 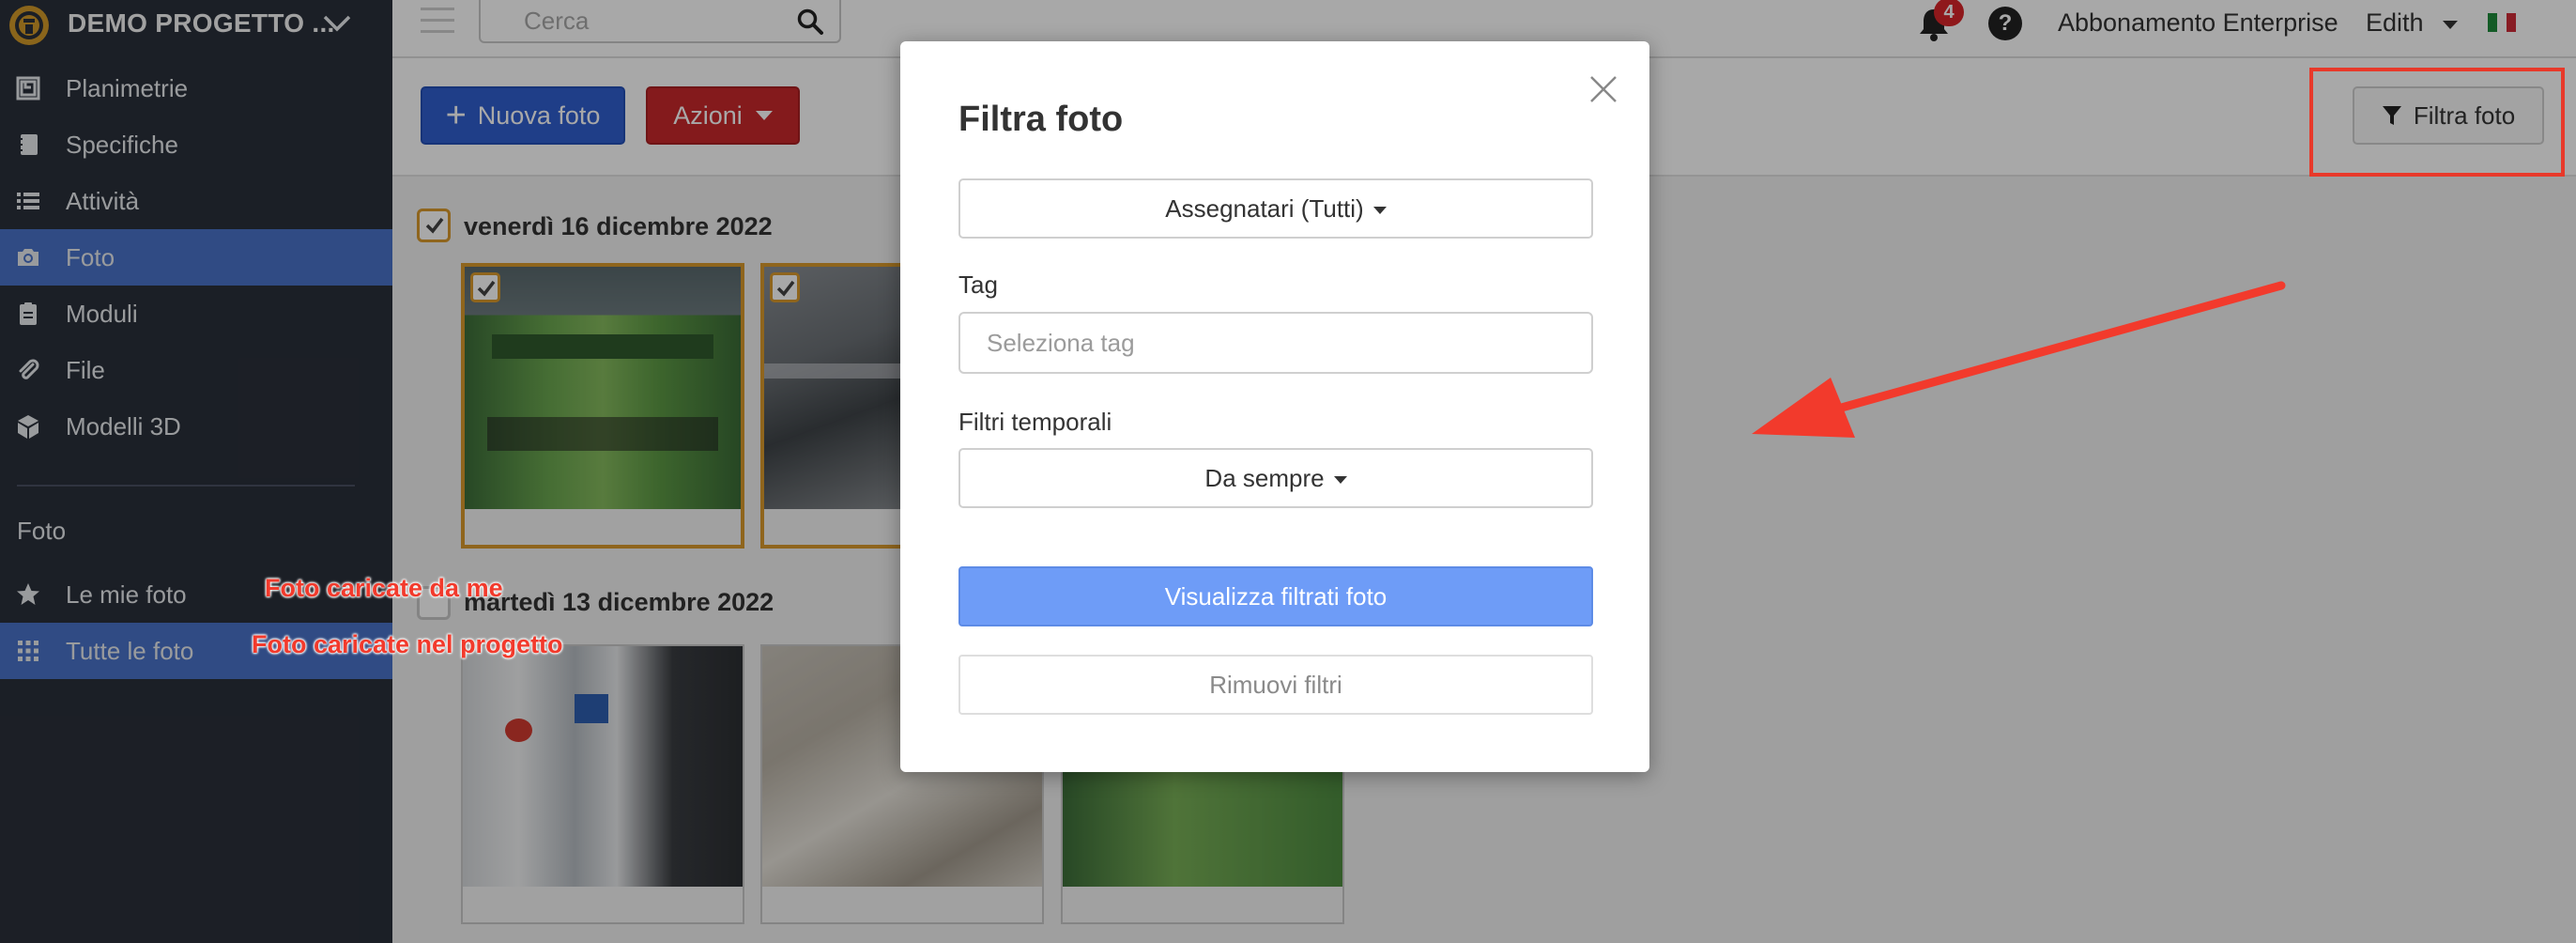 What do you see at coordinates (1265, 478) in the screenshot?
I see `time-filter-value: Da sempre` at bounding box center [1265, 478].